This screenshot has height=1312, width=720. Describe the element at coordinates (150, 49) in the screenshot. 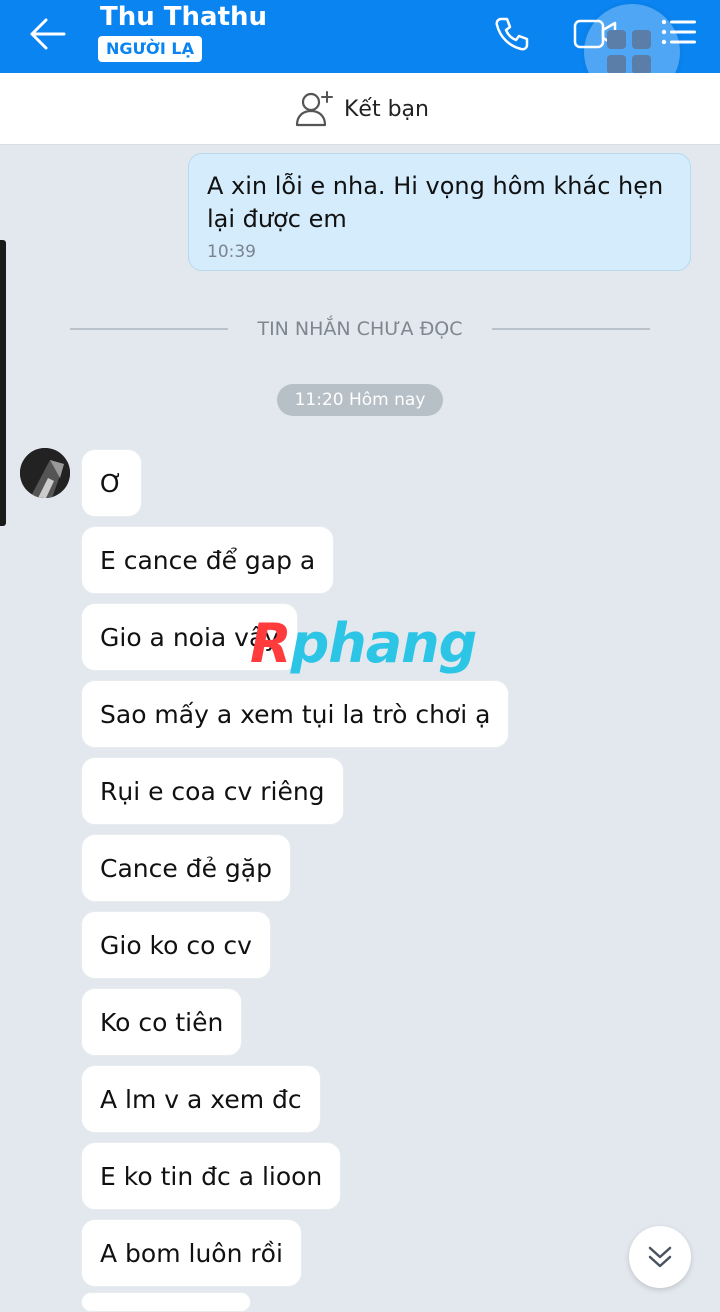

I see `stranger-badge: NGƯỜI LẠ` at that location.